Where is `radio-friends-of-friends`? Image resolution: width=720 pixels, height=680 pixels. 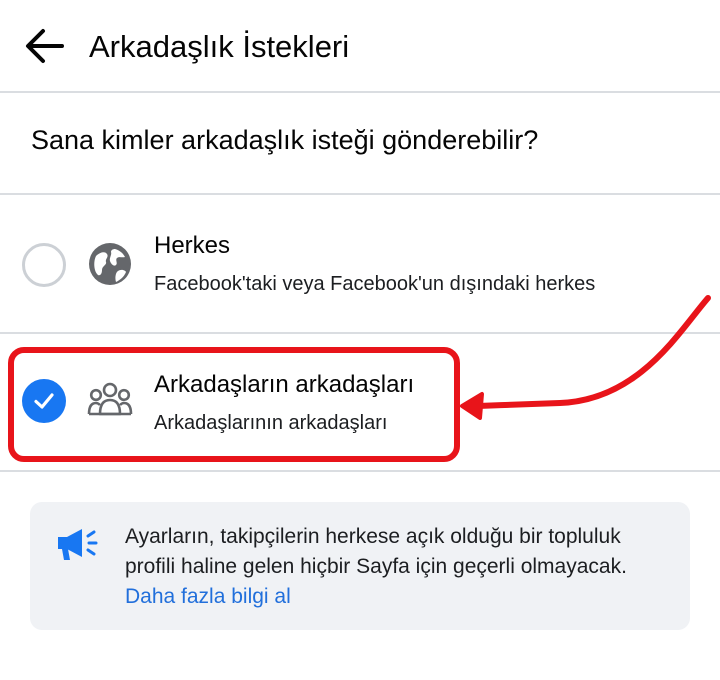
radio-friends-of-friends is located at coordinates (44, 401).